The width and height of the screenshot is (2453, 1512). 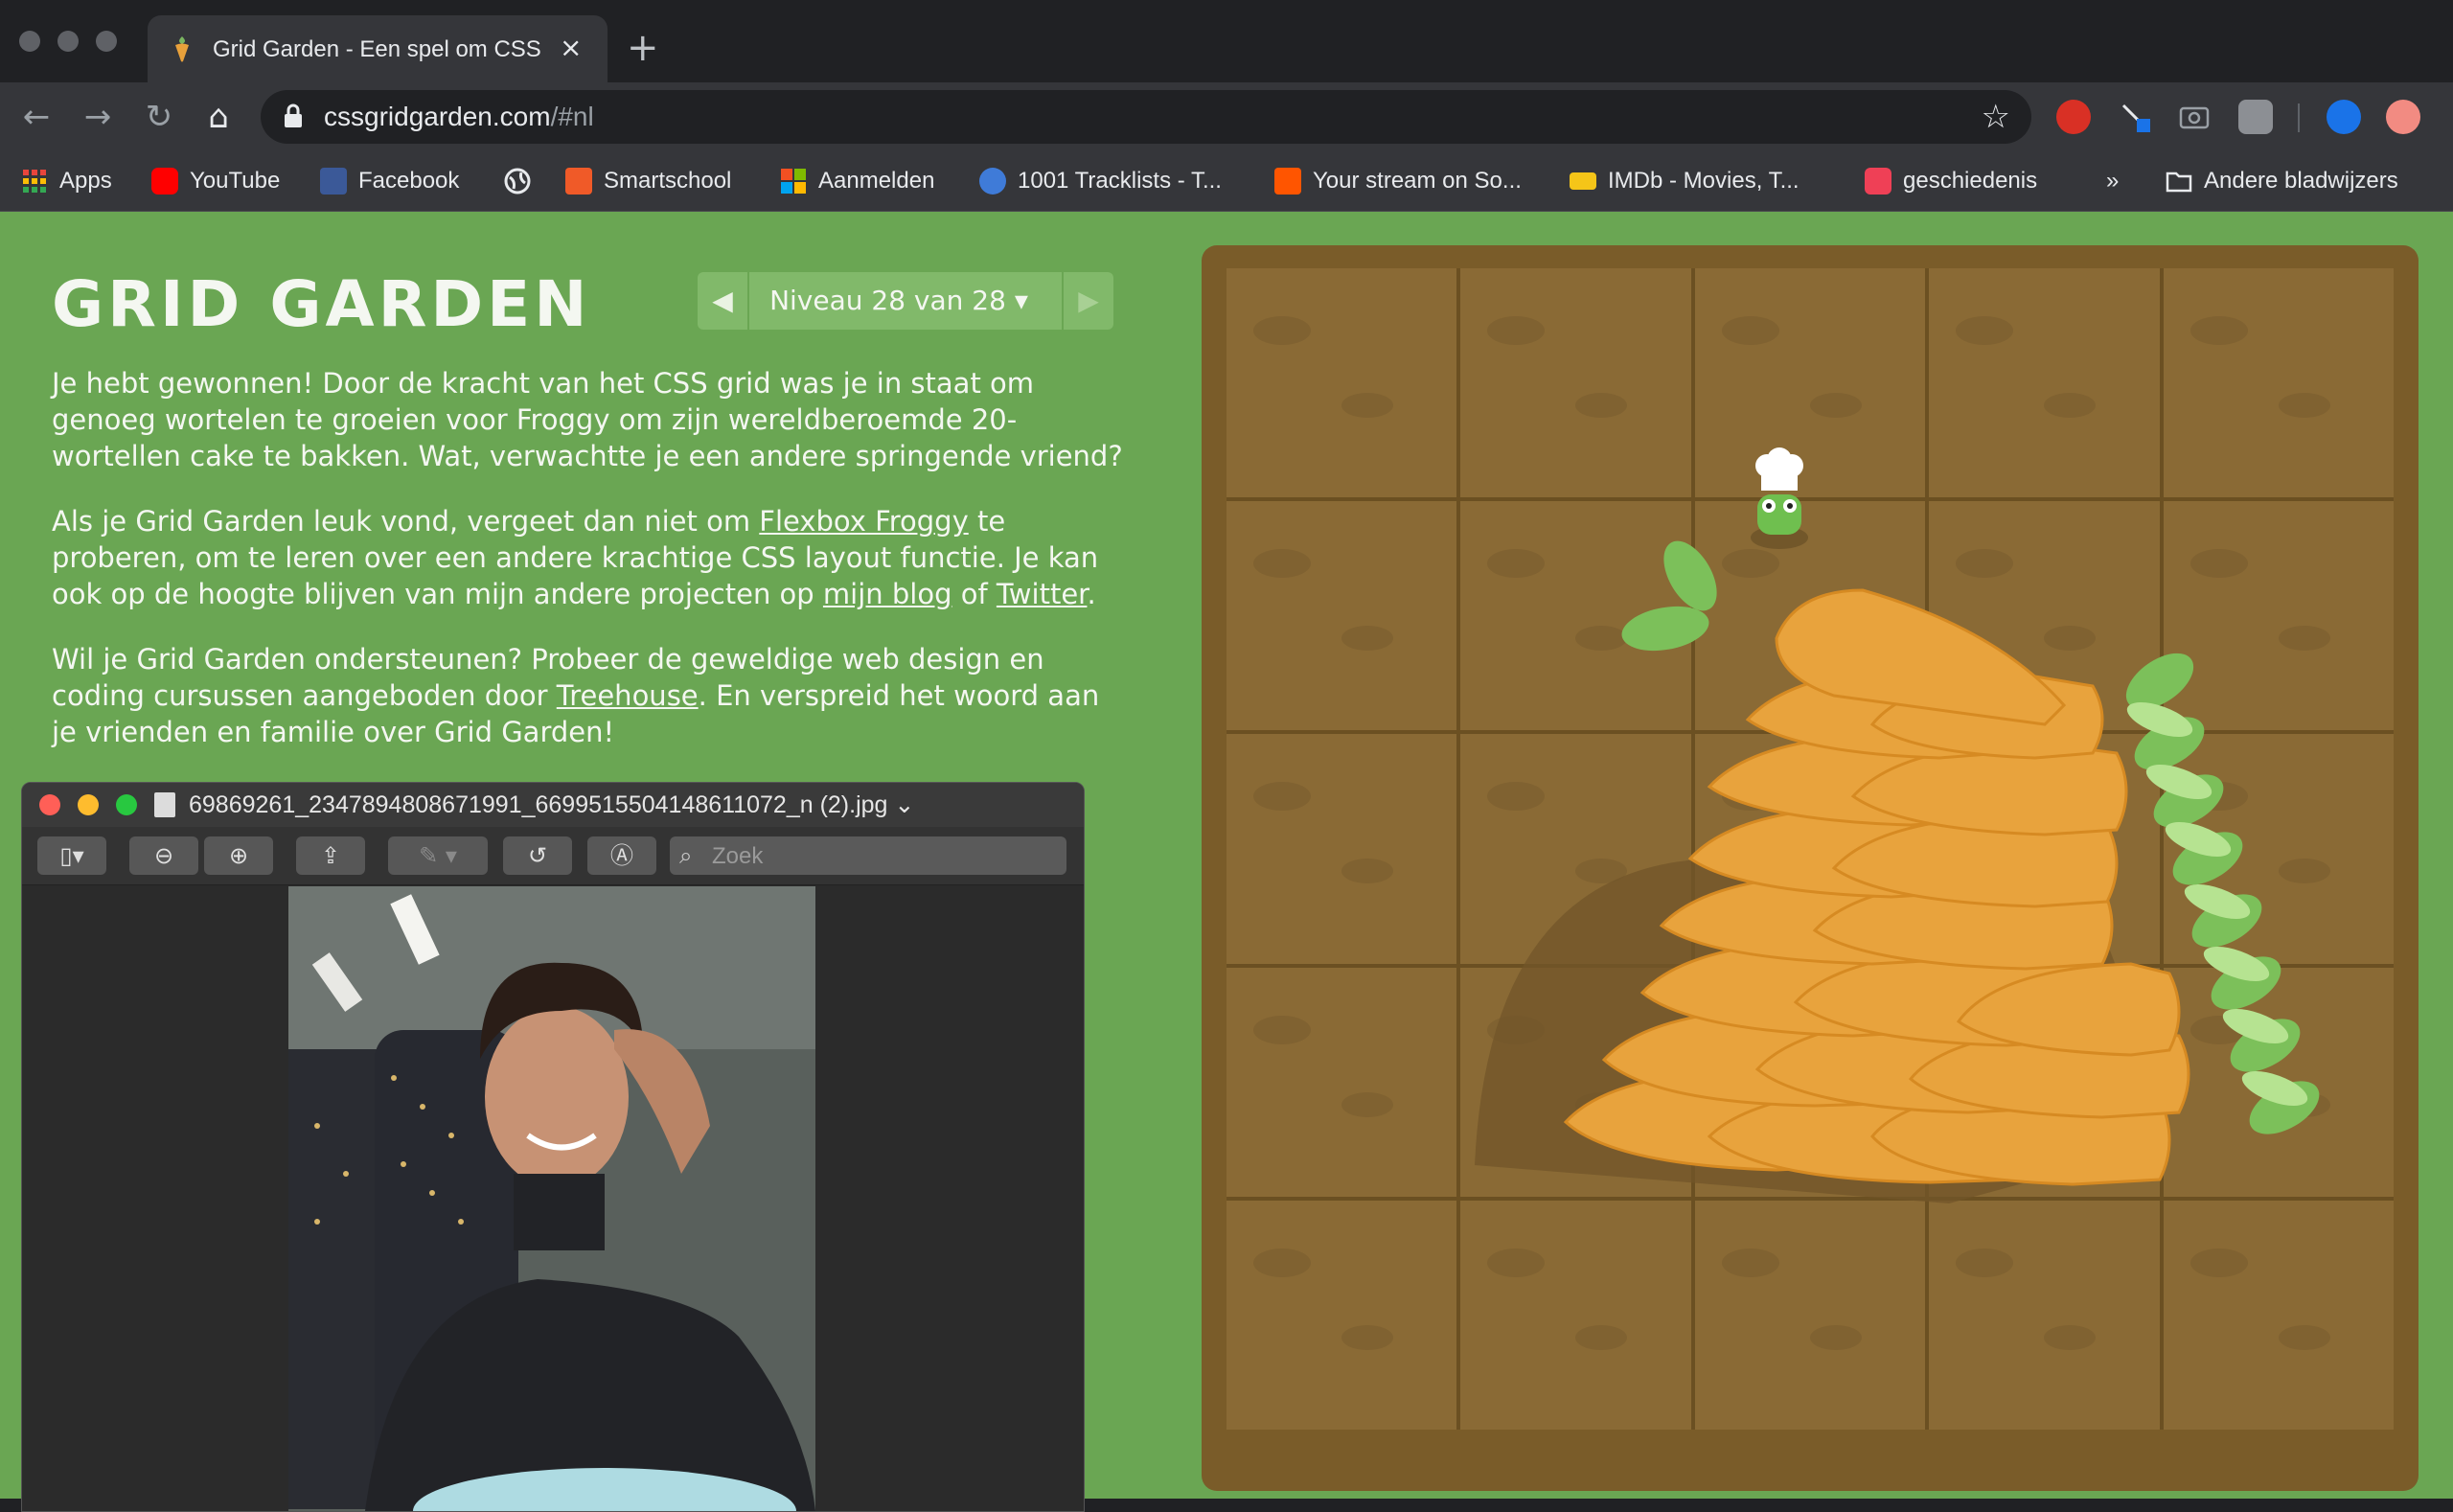 I want to click on new-tab-button: +, so click(x=643, y=48).